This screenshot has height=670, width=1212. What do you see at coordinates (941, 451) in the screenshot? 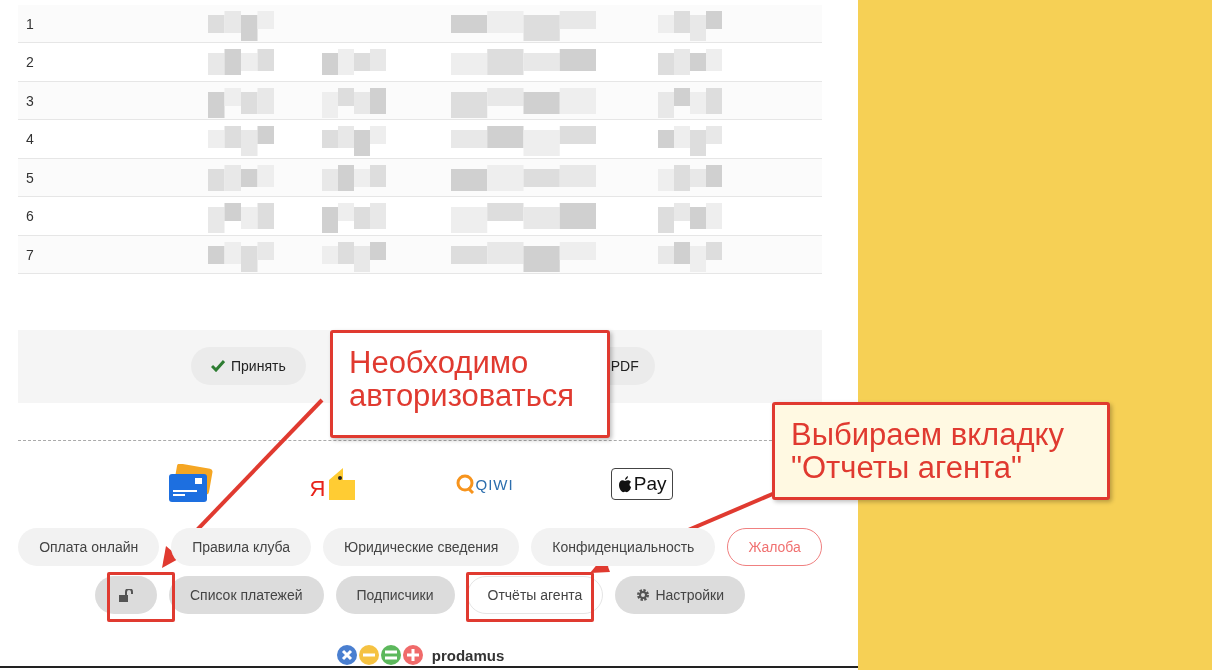
I see `annotation-callout: Выбираем вкладку "Отчеты агента"` at bounding box center [941, 451].